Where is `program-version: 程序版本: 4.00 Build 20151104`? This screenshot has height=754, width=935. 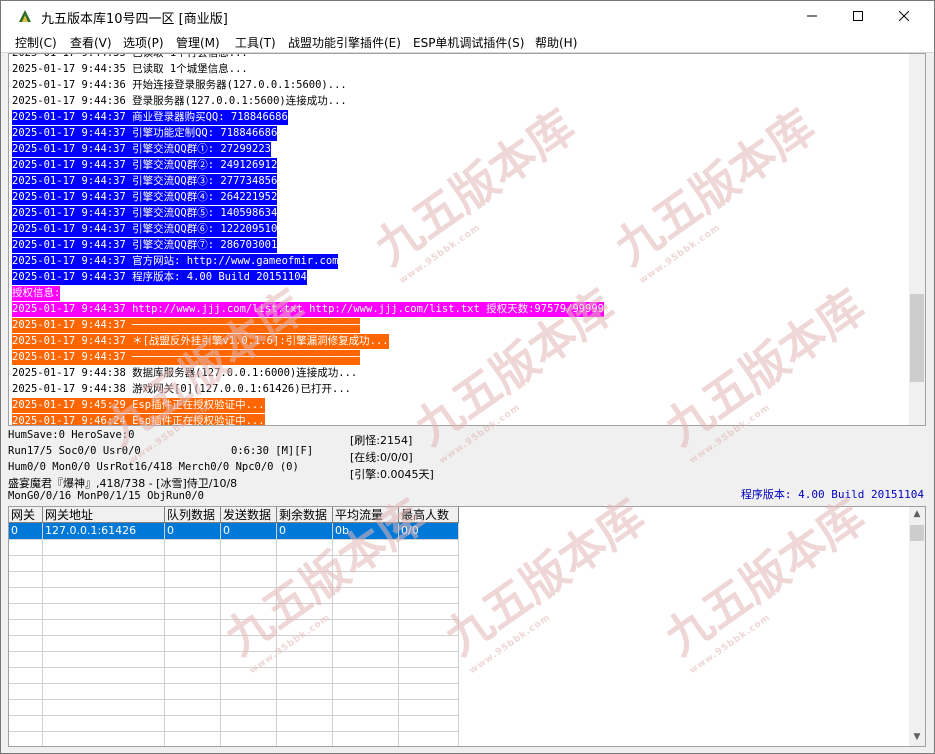 program-version: 程序版本: 4.00 Build 20151104 is located at coordinates (832, 494).